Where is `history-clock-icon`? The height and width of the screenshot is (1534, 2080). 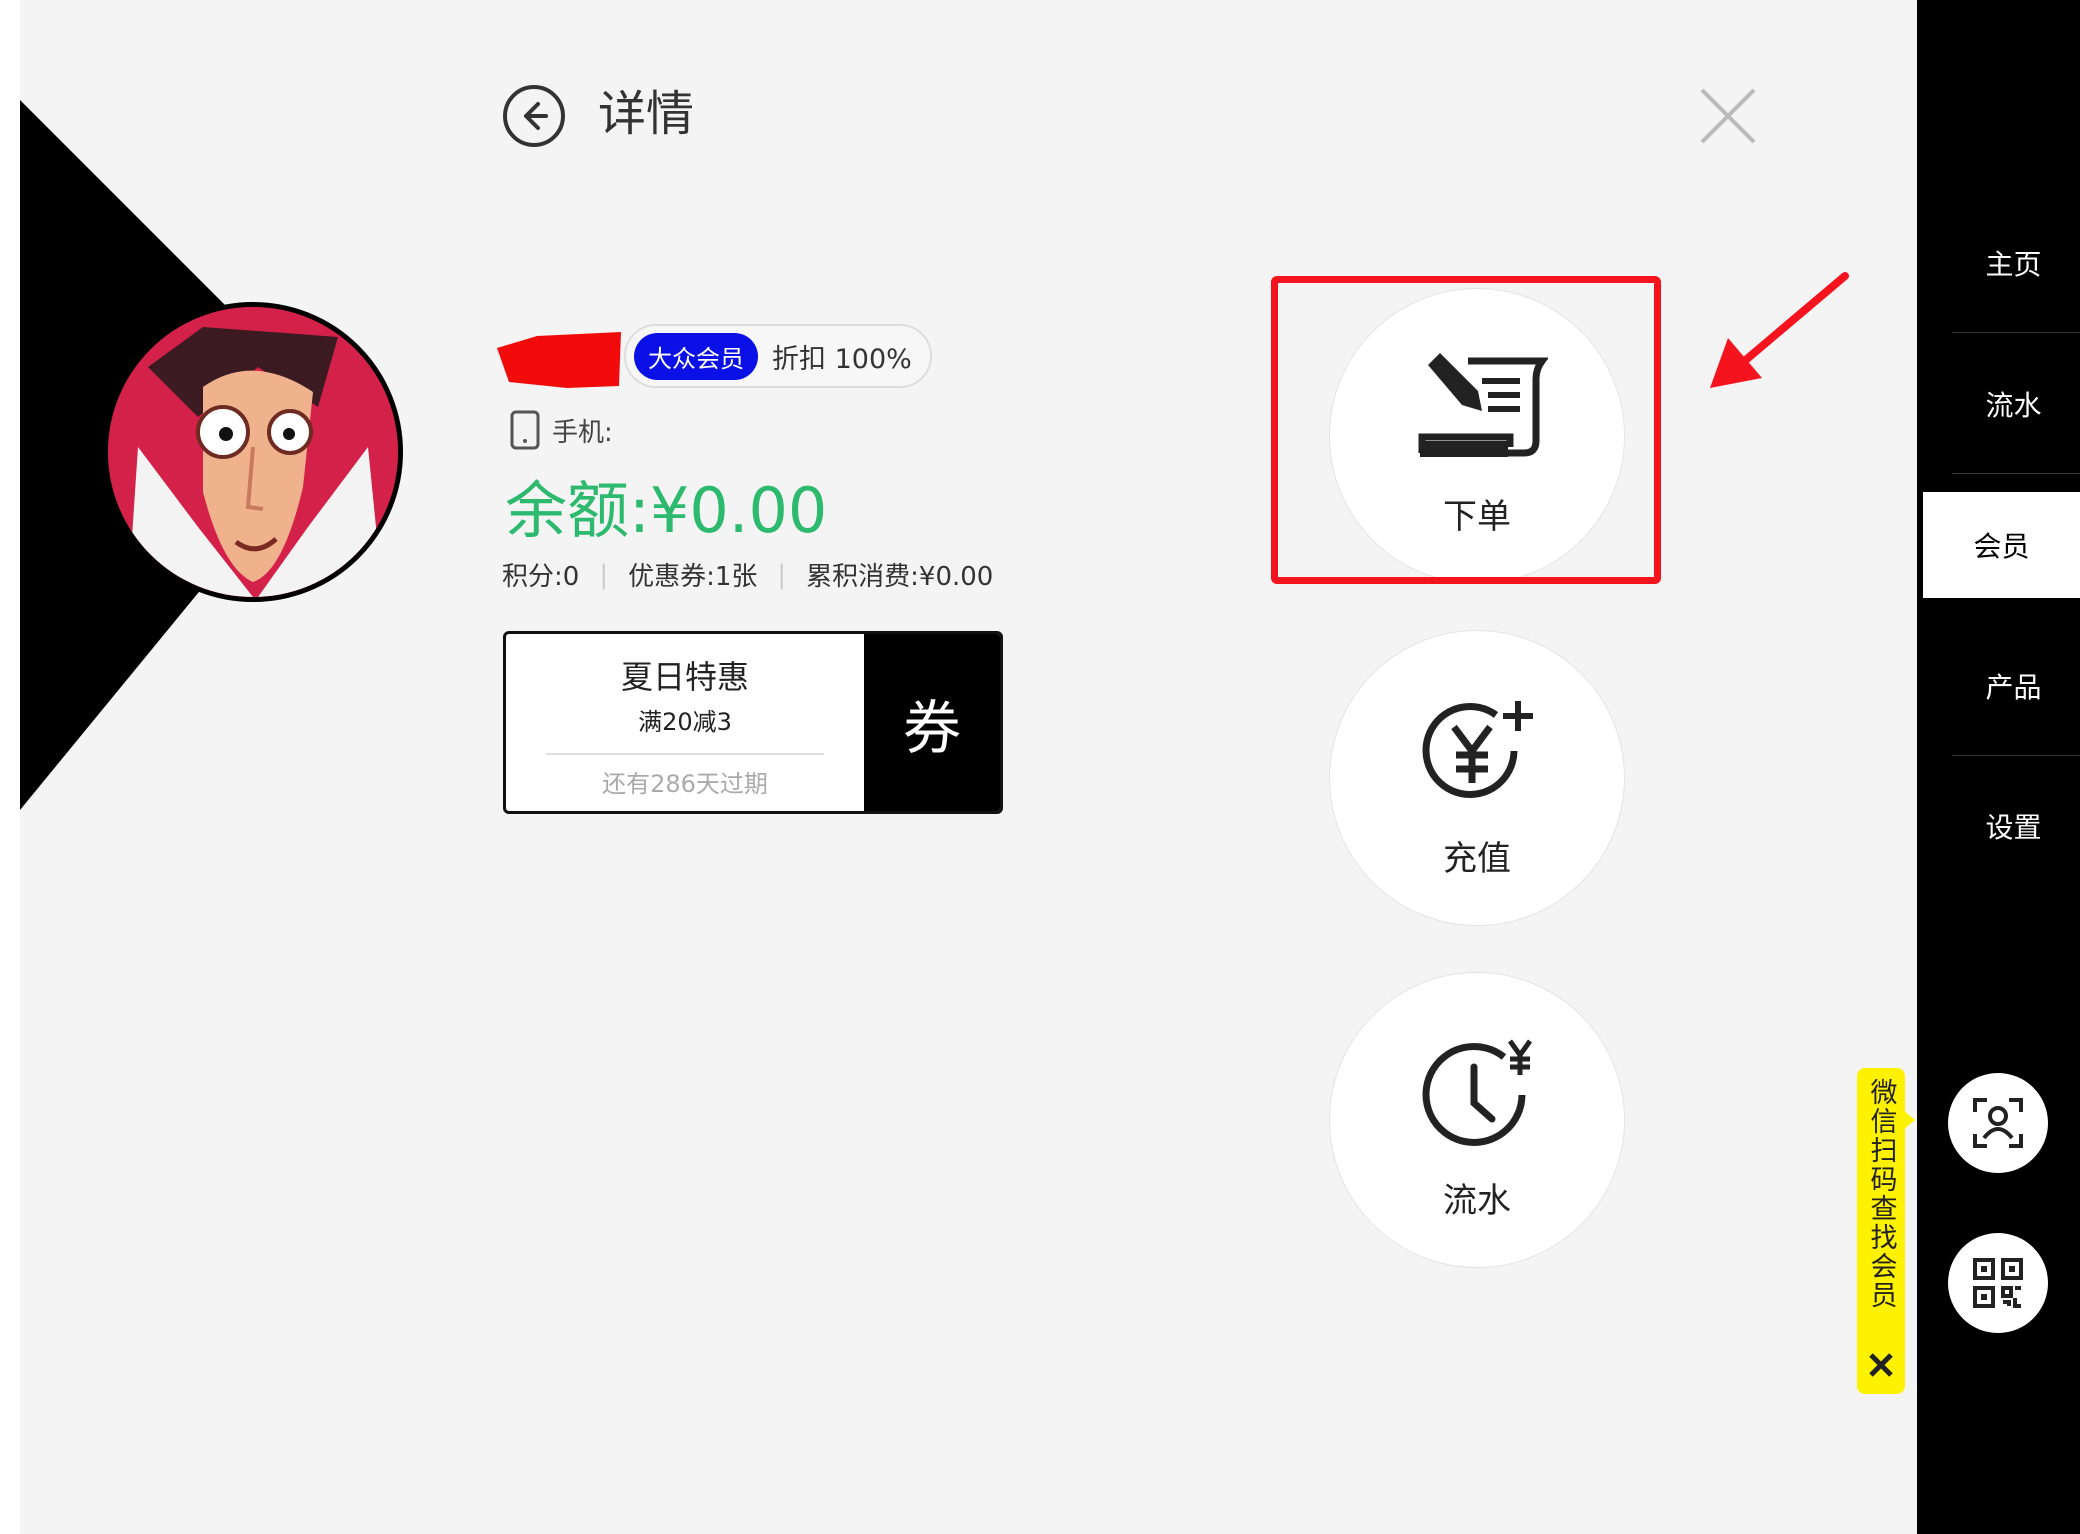 history-clock-icon is located at coordinates (1477, 1092).